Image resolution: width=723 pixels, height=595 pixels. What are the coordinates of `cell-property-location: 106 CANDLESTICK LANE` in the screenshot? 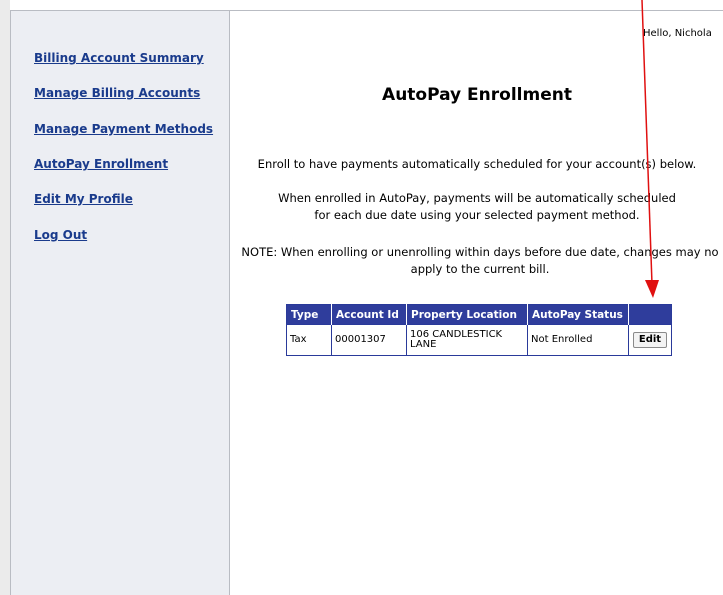 It's located at (467, 340).